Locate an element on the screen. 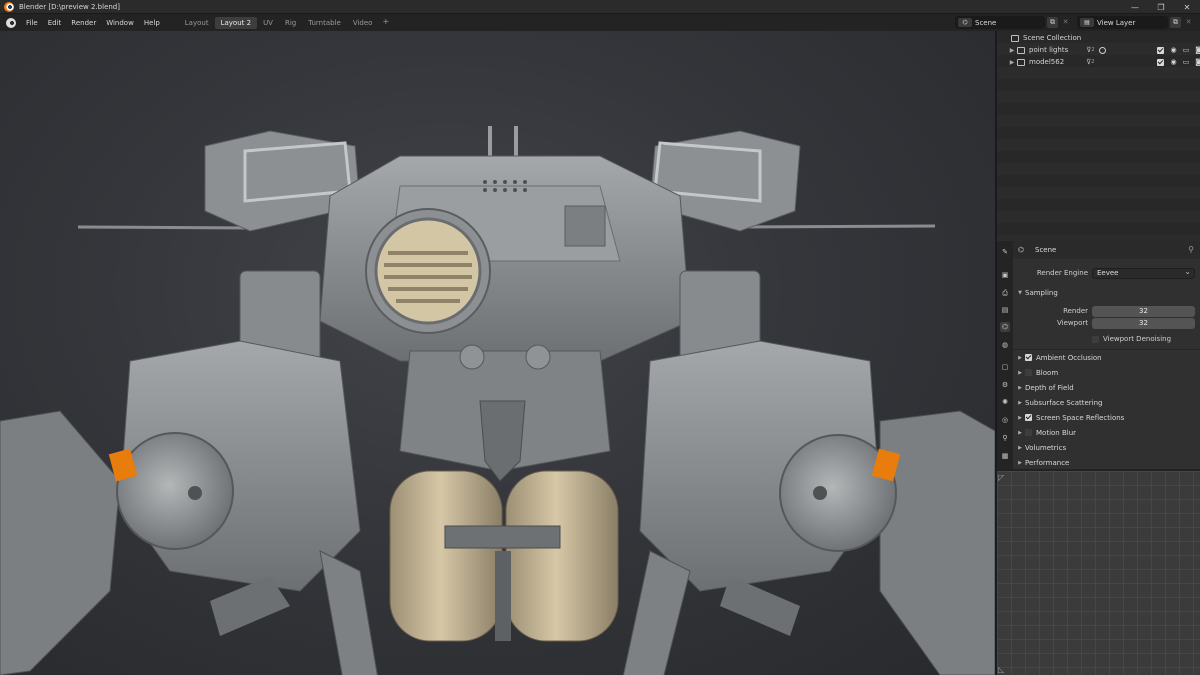 This screenshot has width=1200, height=675. render-samples-field: 32 is located at coordinates (1143, 311).